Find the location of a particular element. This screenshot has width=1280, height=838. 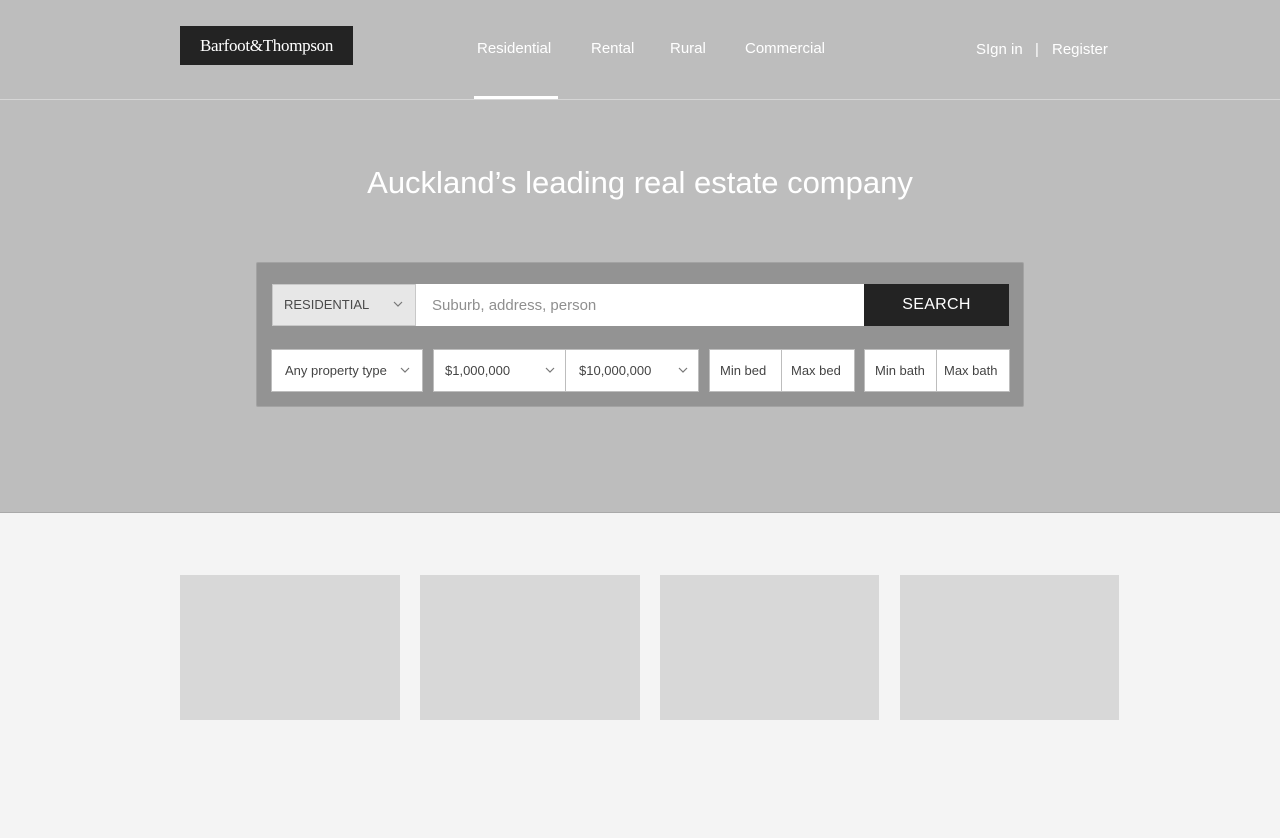

min-bath-select: Min bath is located at coordinates (900, 370).